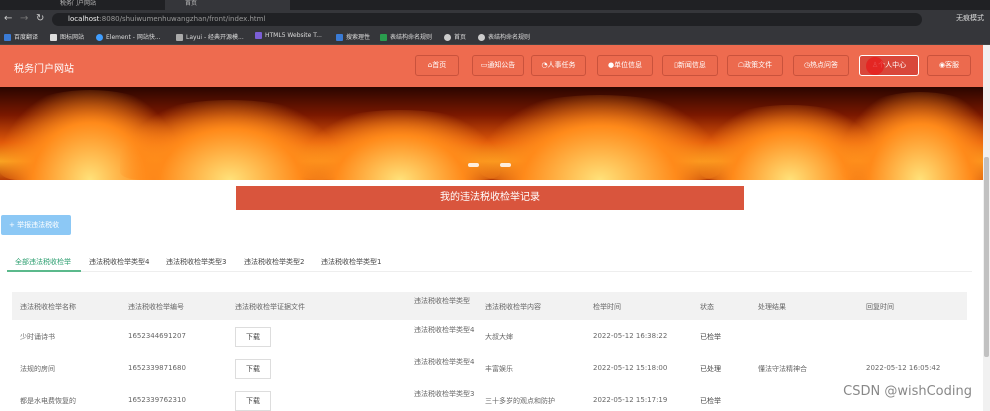  Describe the element at coordinates (520, 401) in the screenshot. I see `cell-content: 三十多岁的观点和防护` at that location.